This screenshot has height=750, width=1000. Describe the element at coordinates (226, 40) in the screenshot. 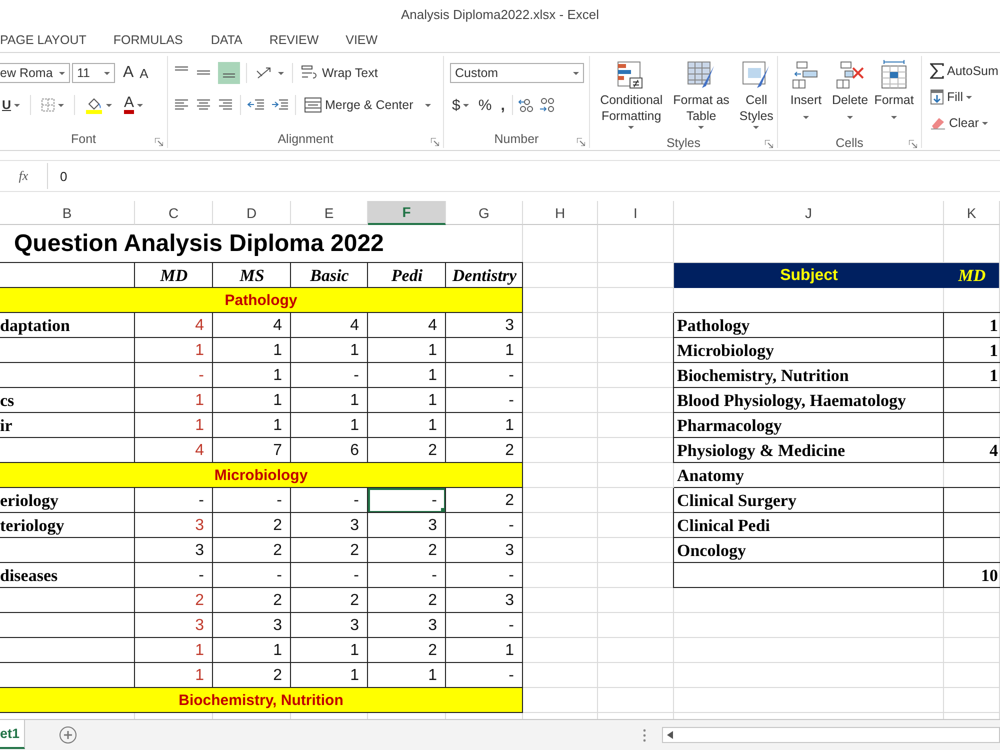

I see `menu-tab: DATA` at that location.